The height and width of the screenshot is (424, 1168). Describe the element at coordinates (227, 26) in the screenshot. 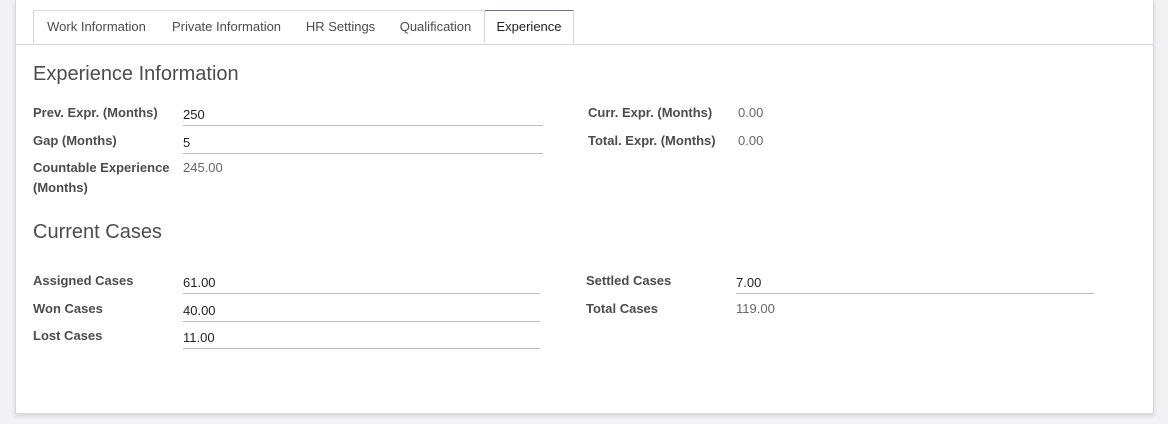

I see `tab-private-information: Private Information` at that location.